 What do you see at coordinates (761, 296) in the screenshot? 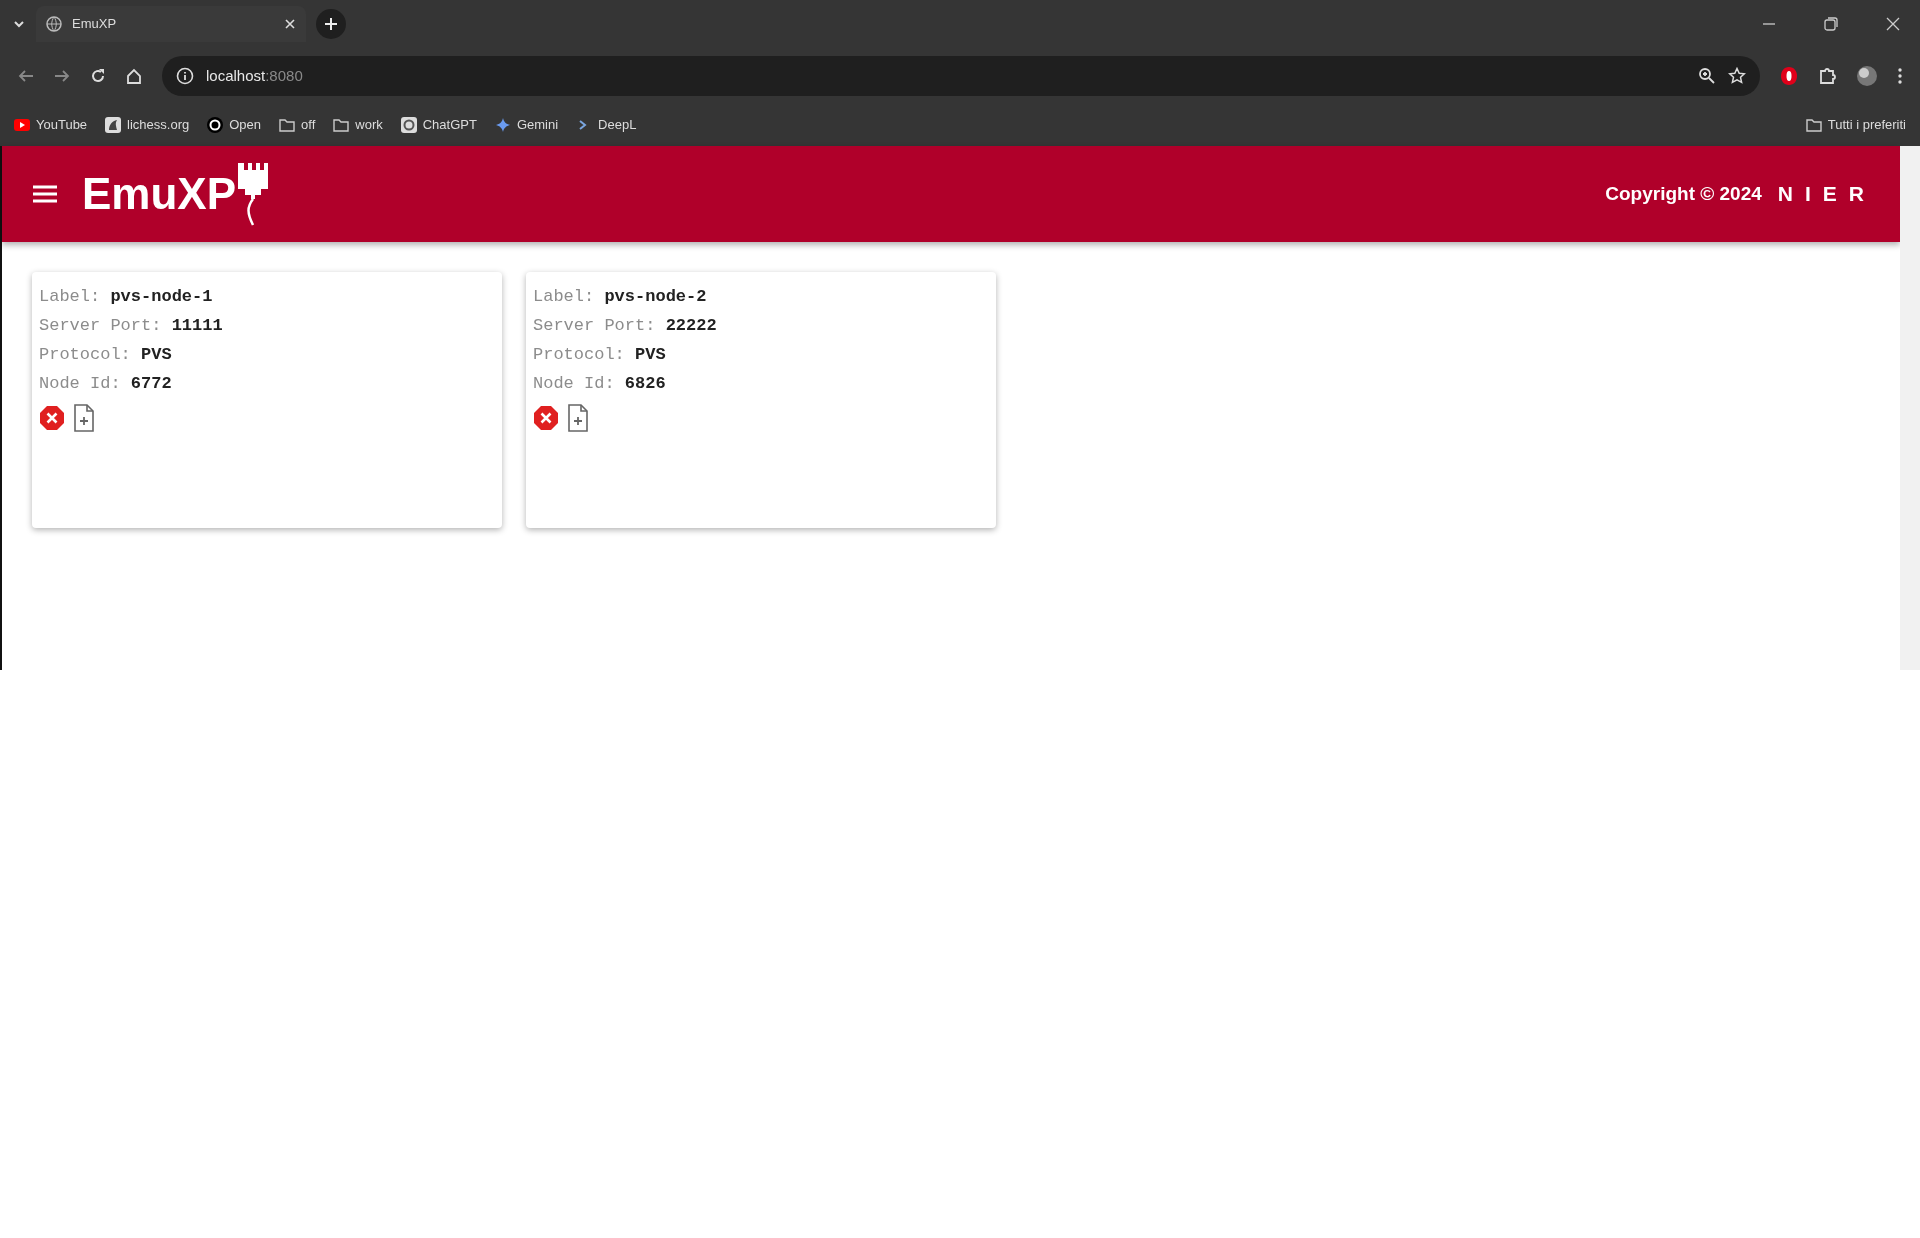
I see `node-field: Label: pvs-node-2` at bounding box center [761, 296].